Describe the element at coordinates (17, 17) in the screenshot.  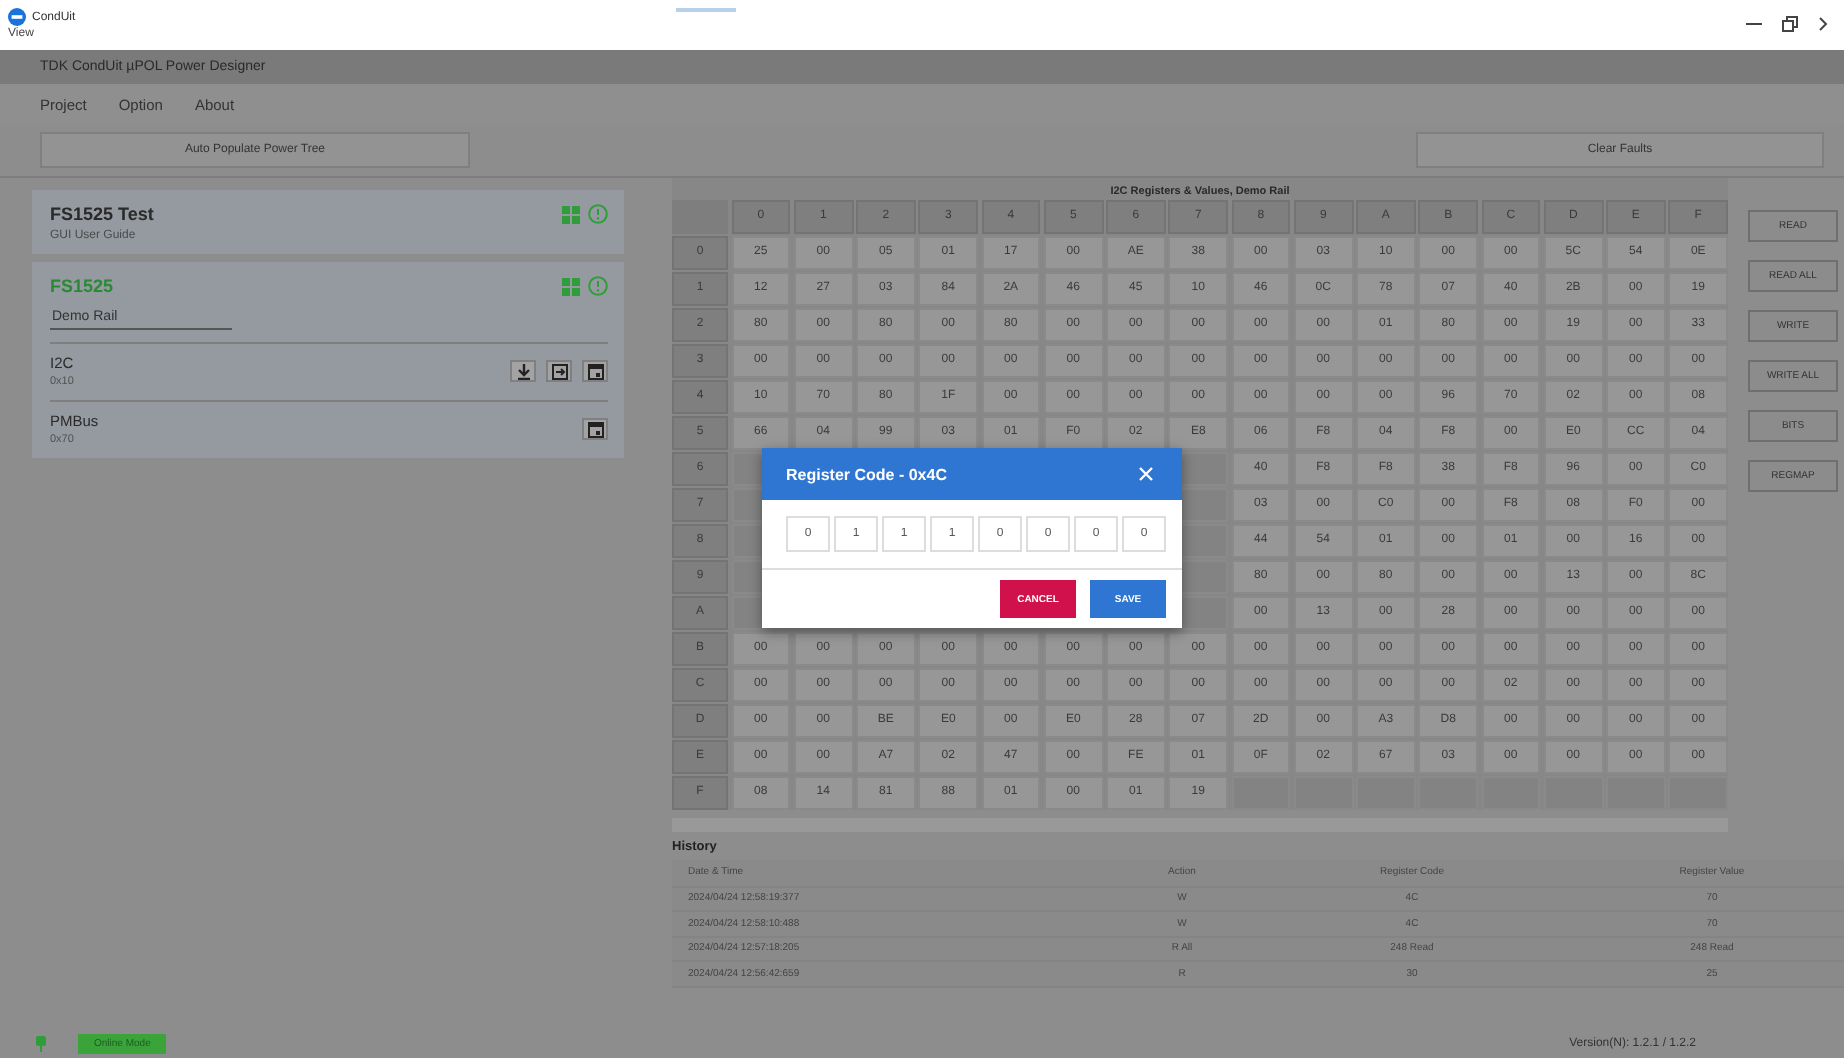
I see `app-logo-icon` at that location.